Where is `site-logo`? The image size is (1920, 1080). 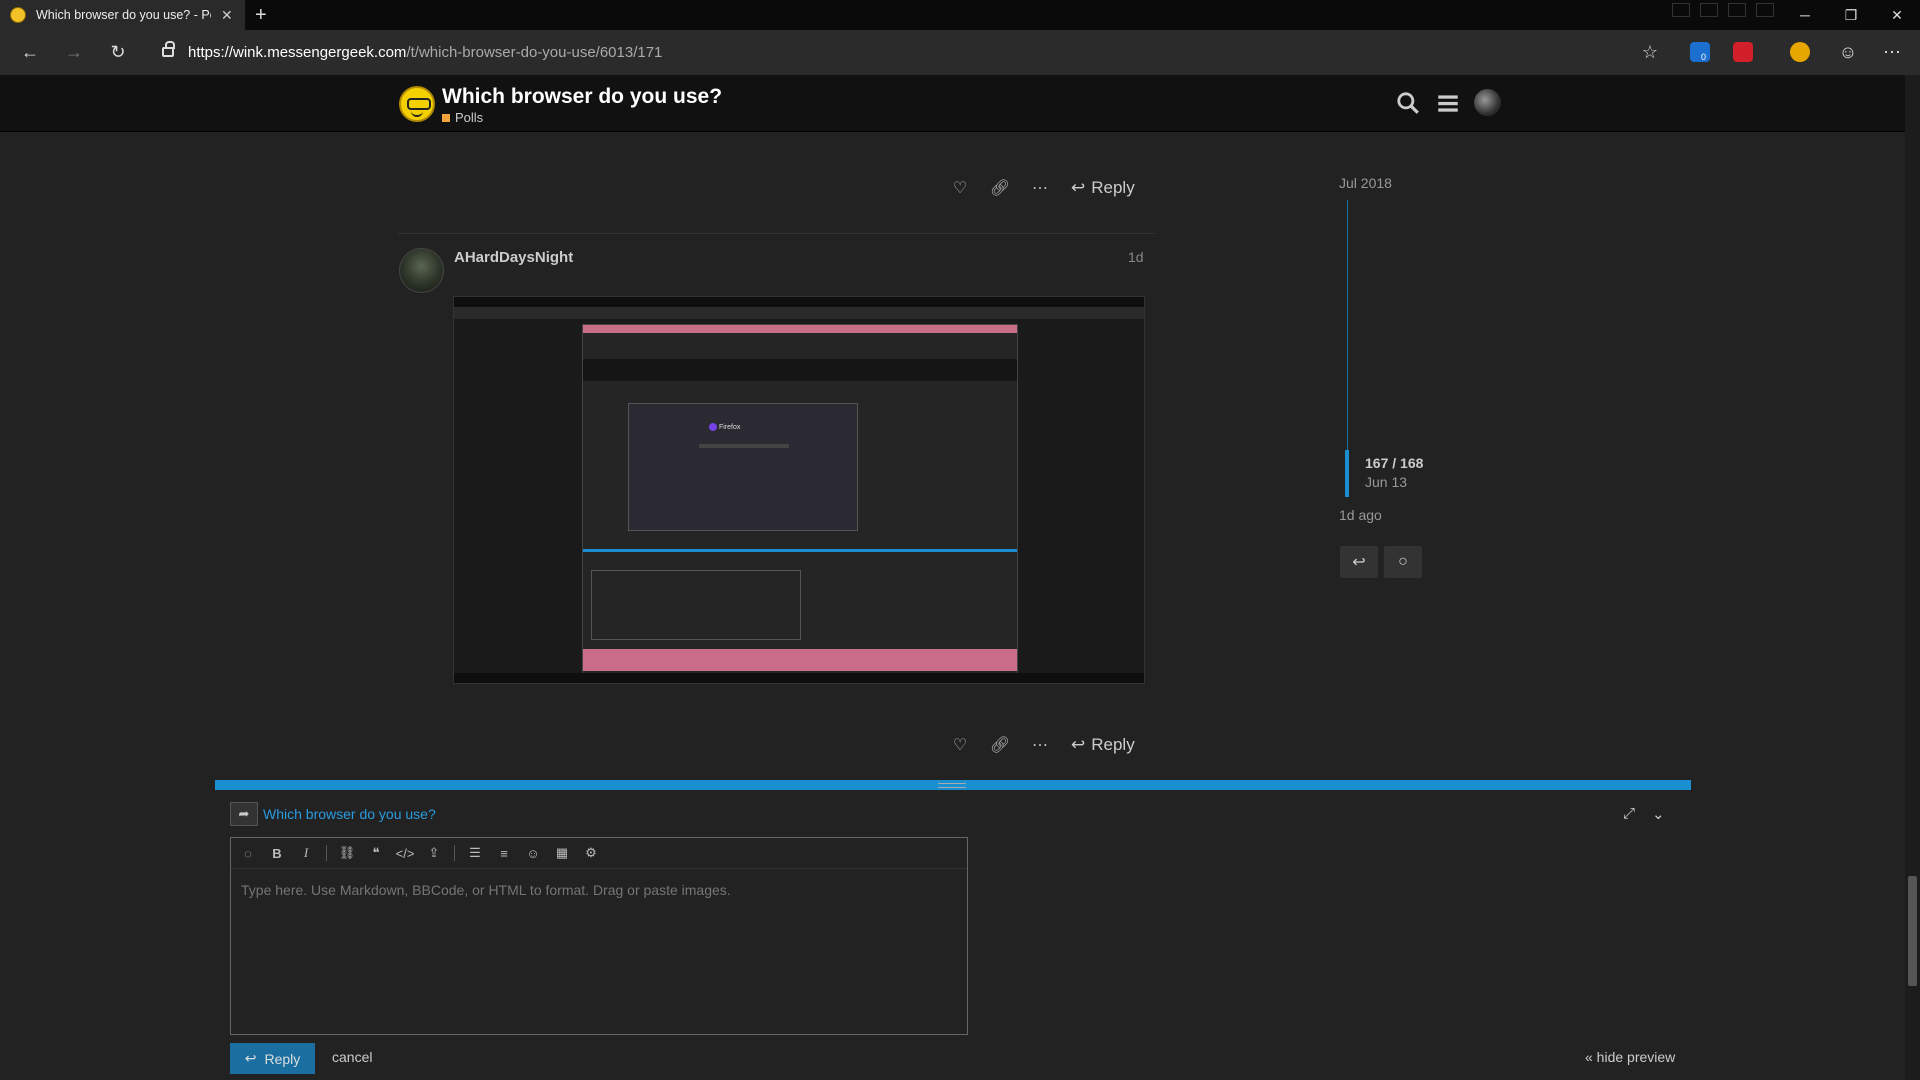 site-logo is located at coordinates (417, 104).